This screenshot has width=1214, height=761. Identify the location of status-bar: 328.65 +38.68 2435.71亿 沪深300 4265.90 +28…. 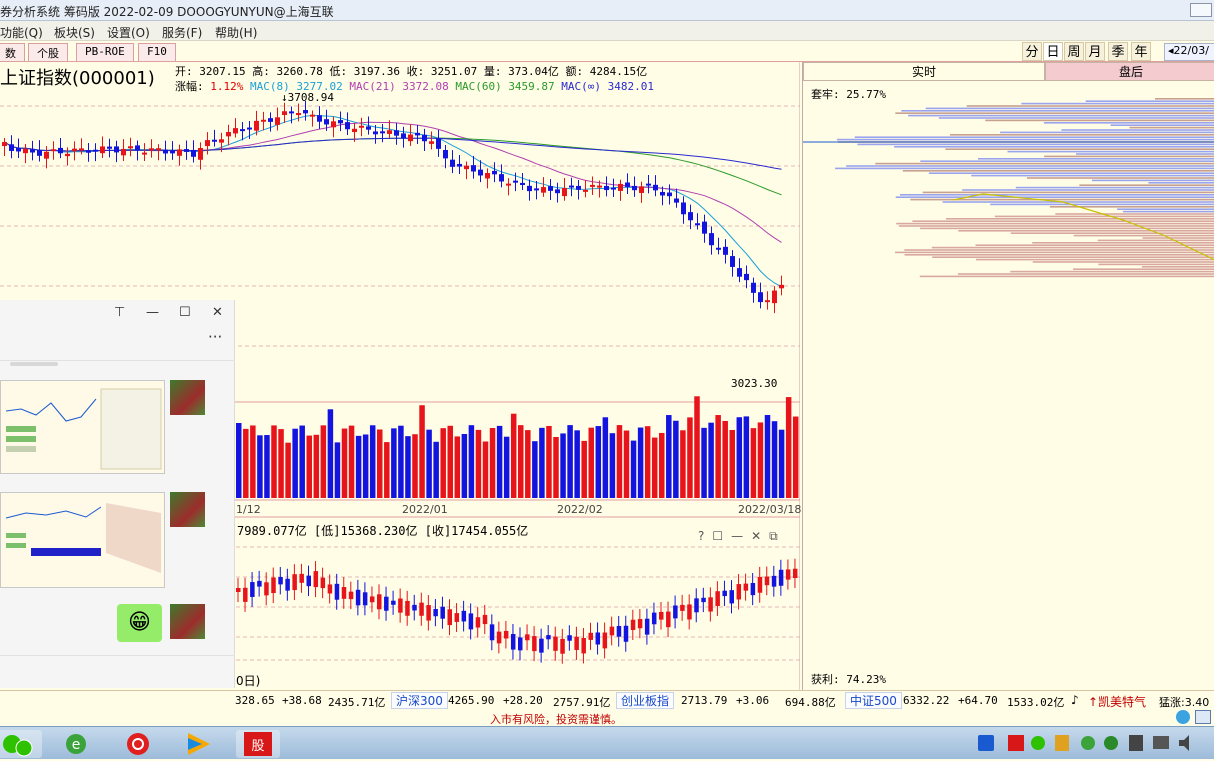
(607, 700).